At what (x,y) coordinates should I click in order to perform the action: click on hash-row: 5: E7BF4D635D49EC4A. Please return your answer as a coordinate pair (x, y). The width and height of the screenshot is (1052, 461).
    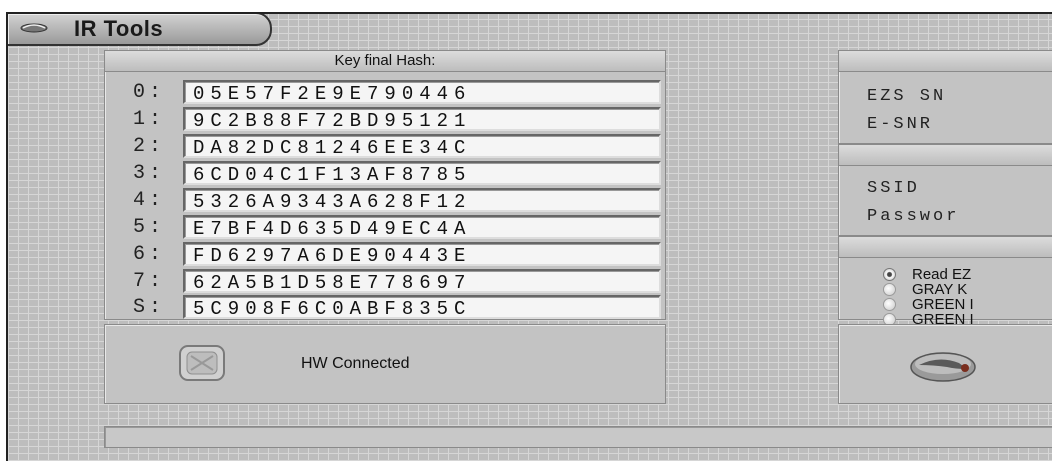
    Looking at the image, I should click on (397, 227).